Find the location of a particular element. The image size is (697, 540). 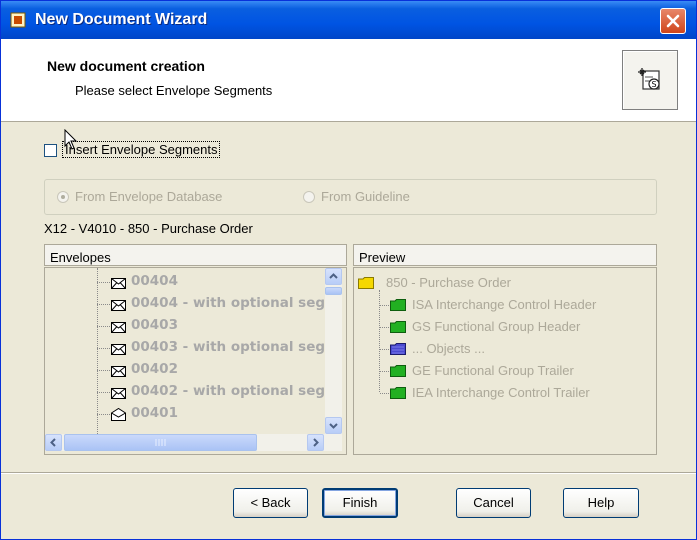

scroll-left-button is located at coordinates (53, 442).